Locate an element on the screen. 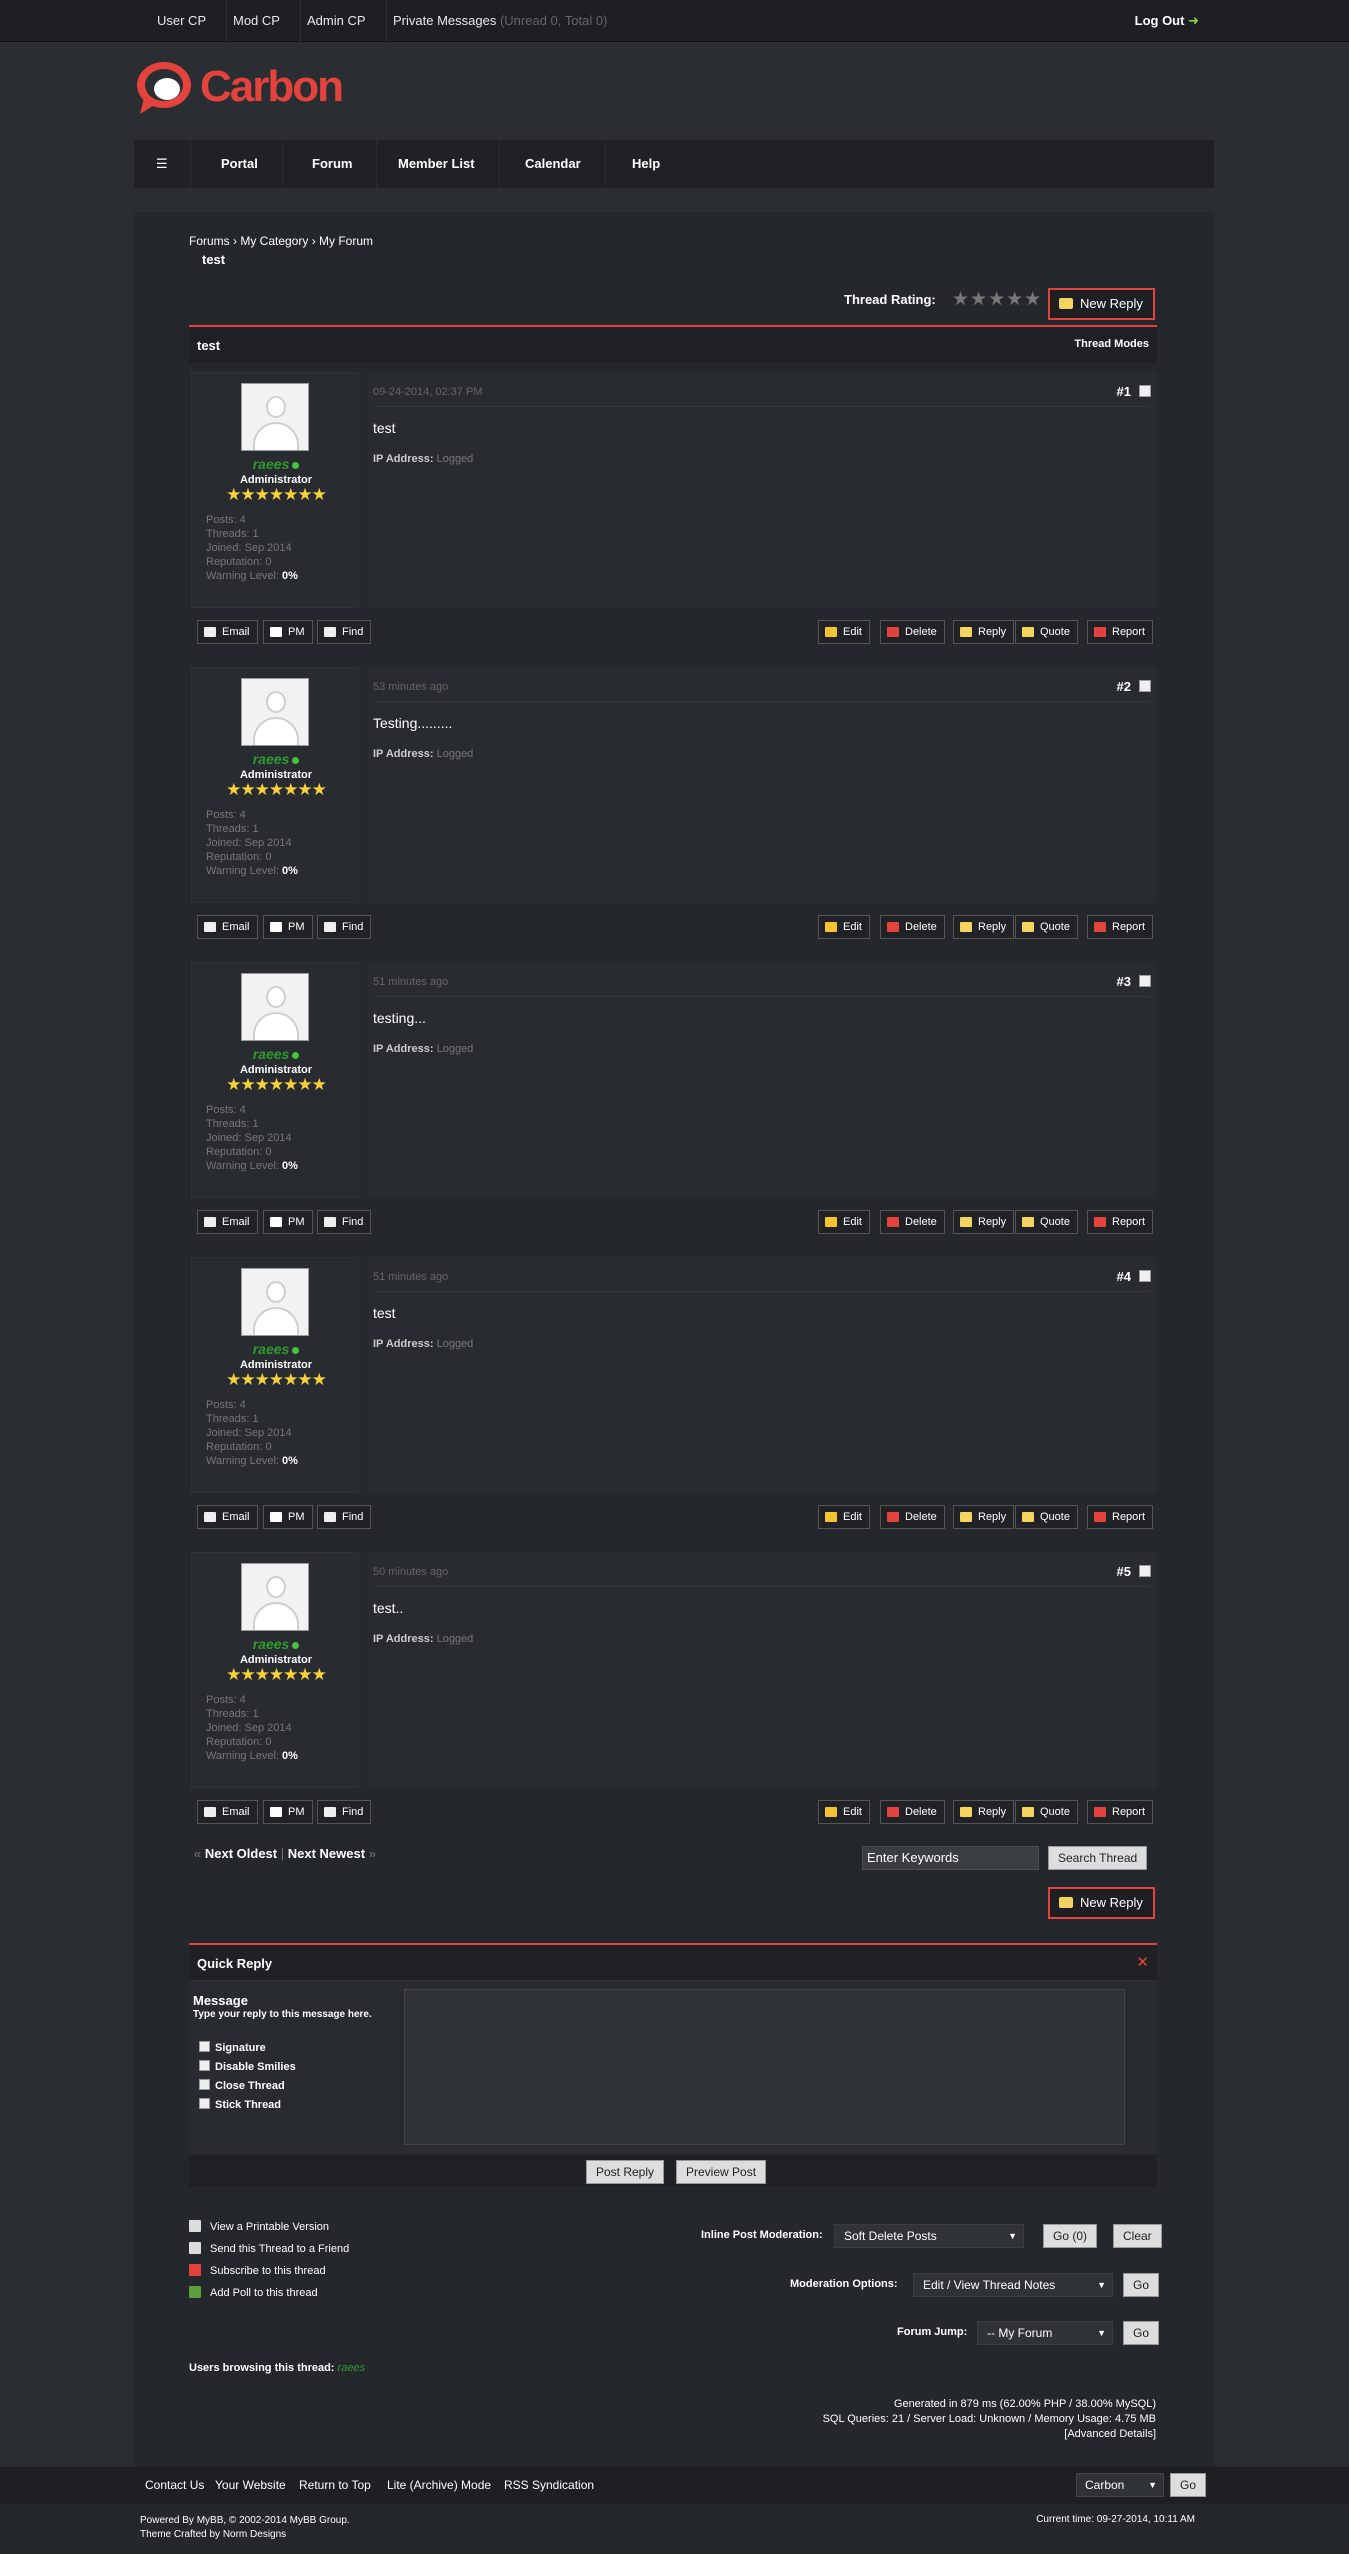  clear-button: Clear is located at coordinates (1137, 2236).